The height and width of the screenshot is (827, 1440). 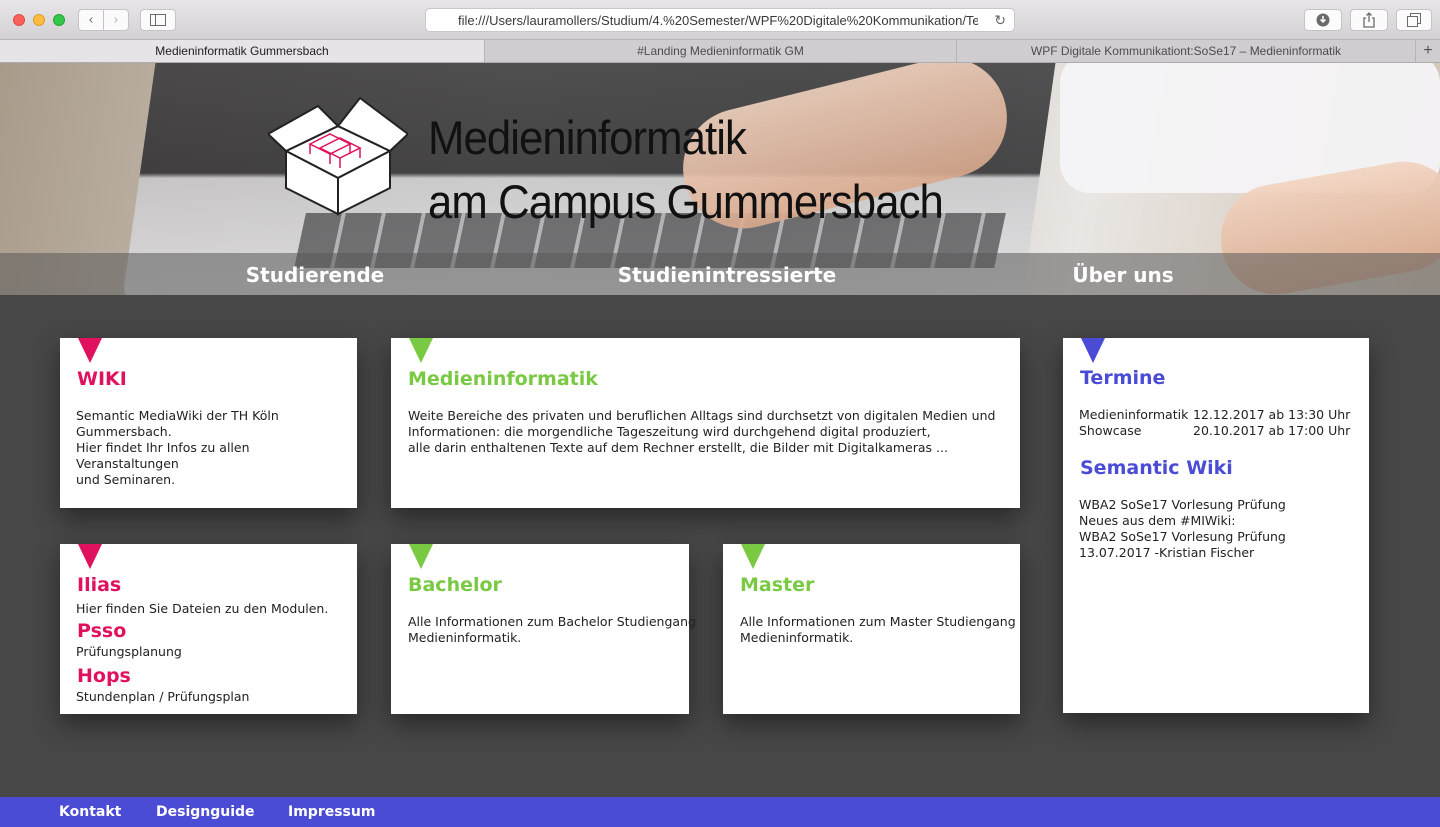 I want to click on tab-landing: #Landing Medieninformatik GM, so click(x=721, y=51).